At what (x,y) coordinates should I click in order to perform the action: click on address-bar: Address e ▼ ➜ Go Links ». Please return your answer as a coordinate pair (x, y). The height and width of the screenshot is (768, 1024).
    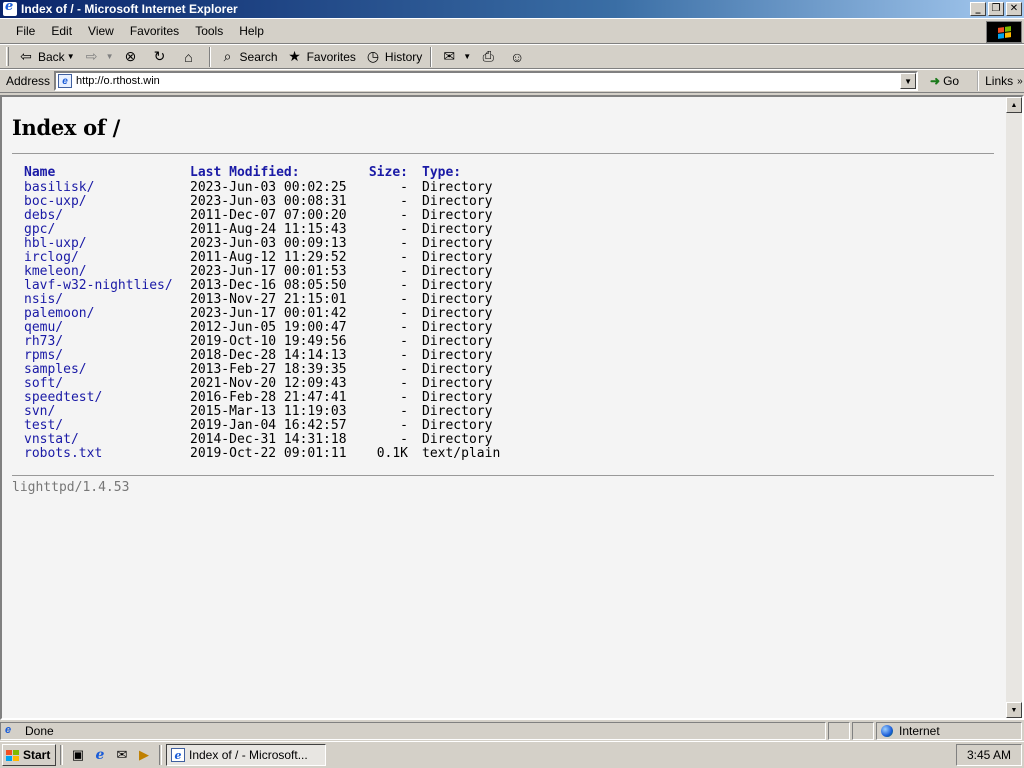
    Looking at the image, I should click on (512, 81).